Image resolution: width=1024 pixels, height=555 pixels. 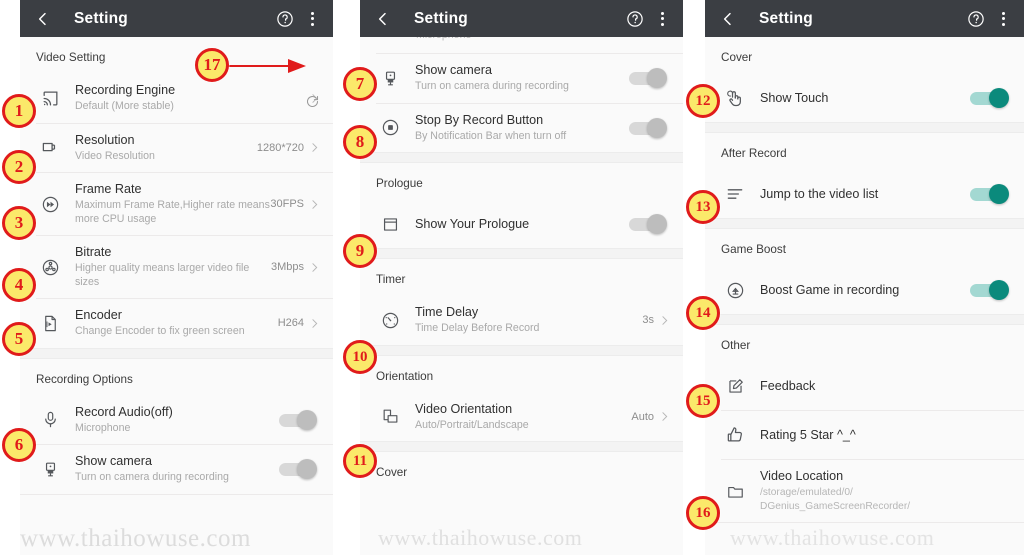 What do you see at coordinates (703, 313) in the screenshot?
I see `annotation-14: 14` at bounding box center [703, 313].